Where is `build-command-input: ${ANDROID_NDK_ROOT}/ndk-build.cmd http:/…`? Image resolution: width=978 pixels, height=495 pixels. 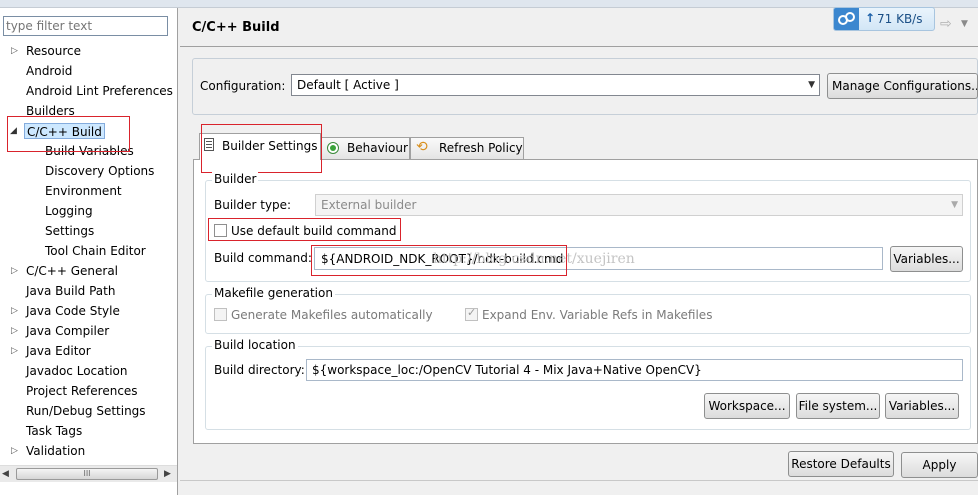 build-command-input: ${ANDROID_NDK_ROOT}/ndk-build.cmd http:/… is located at coordinates (598, 258).